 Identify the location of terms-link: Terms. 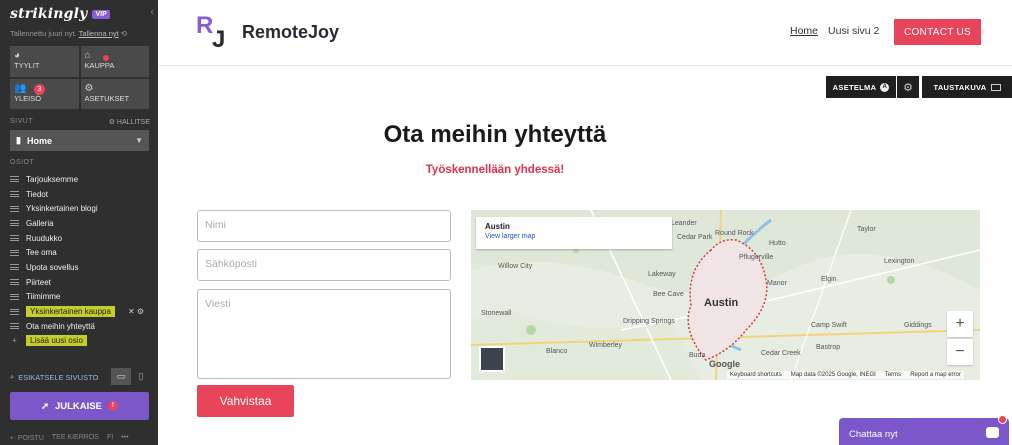
(893, 375).